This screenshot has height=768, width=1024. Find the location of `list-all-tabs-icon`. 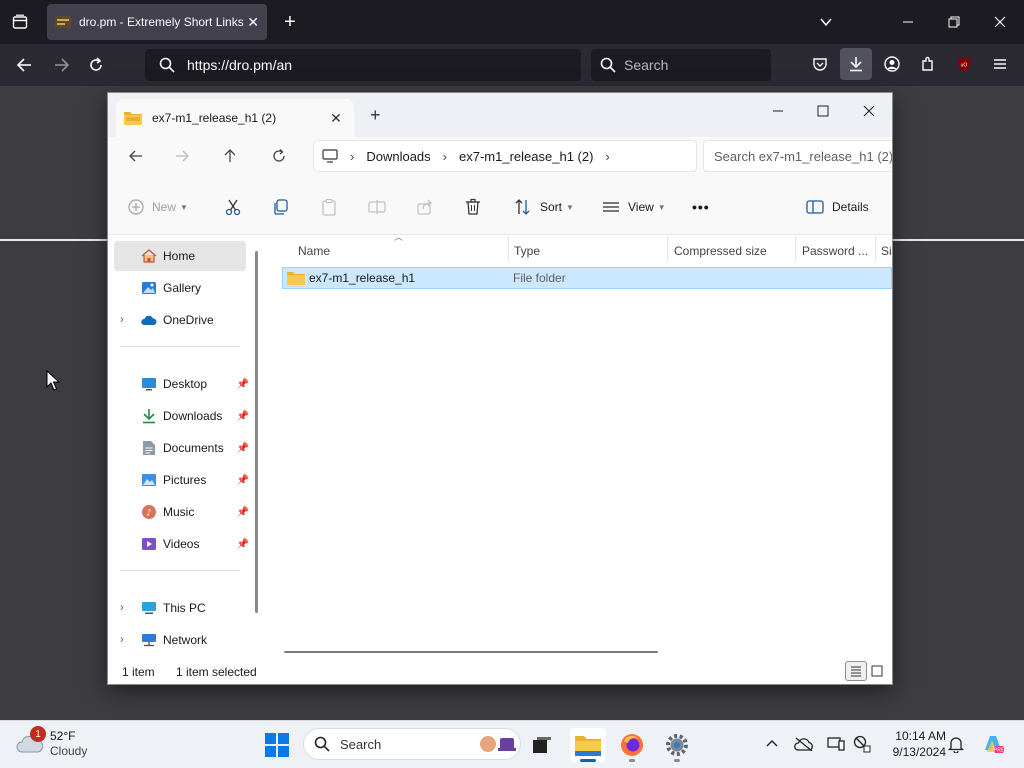

list-all-tabs-icon is located at coordinates (826, 22).